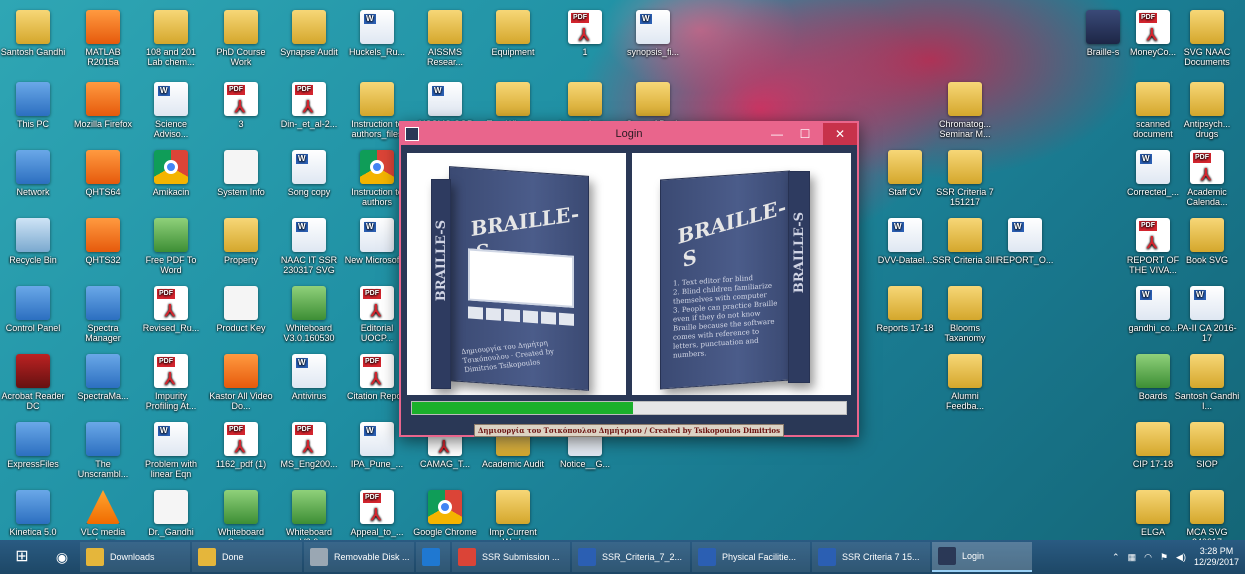 The image size is (1245, 574). What do you see at coordinates (1207, 518) in the screenshot?
I see `desktop-icon: MCA SVG 240317` at bounding box center [1207, 518].